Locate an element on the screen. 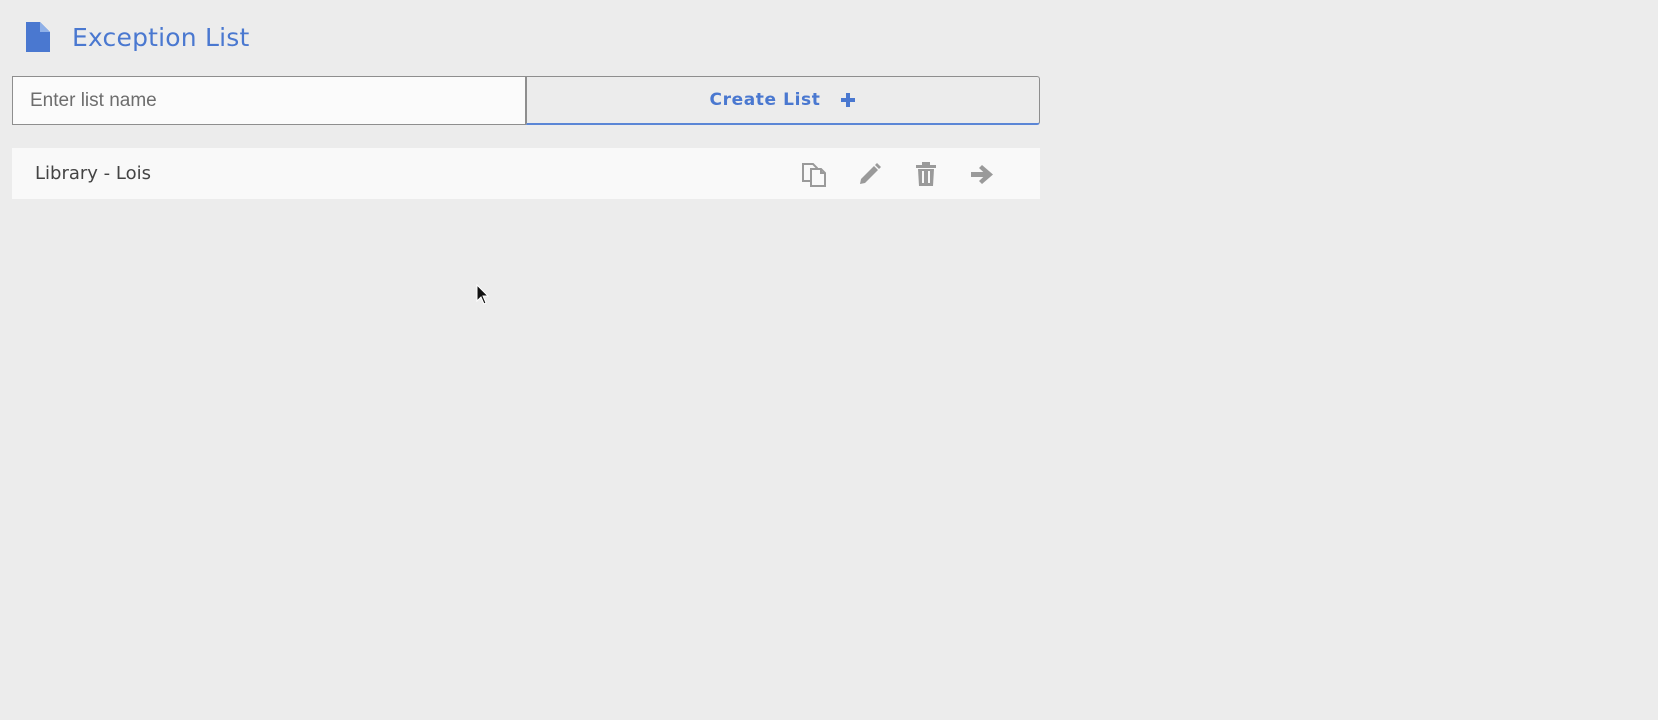 This screenshot has height=720, width=1658. document-icon is located at coordinates (38, 37).